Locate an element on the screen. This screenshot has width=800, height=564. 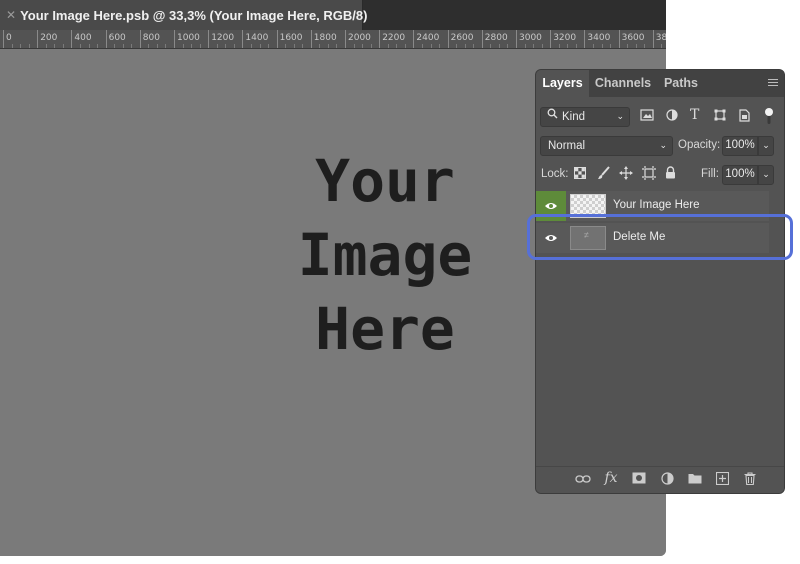
ruler-tick-label: 200 is located at coordinates (49, 38).